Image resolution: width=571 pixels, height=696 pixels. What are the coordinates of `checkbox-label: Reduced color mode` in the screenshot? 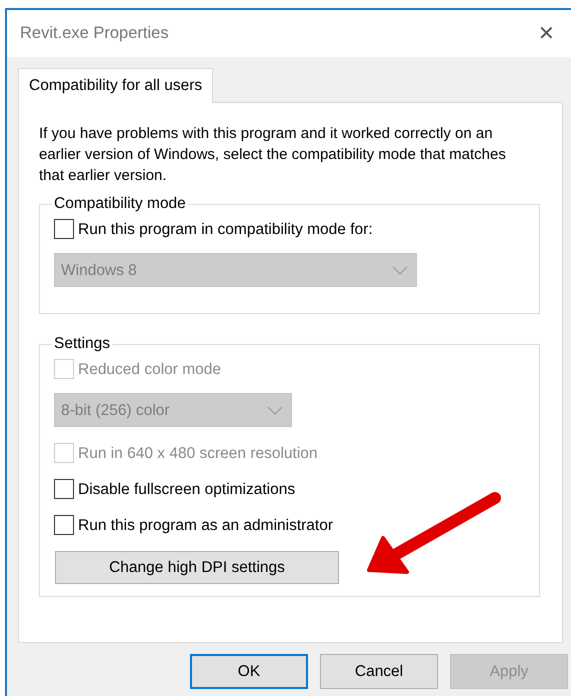 It's located at (150, 370).